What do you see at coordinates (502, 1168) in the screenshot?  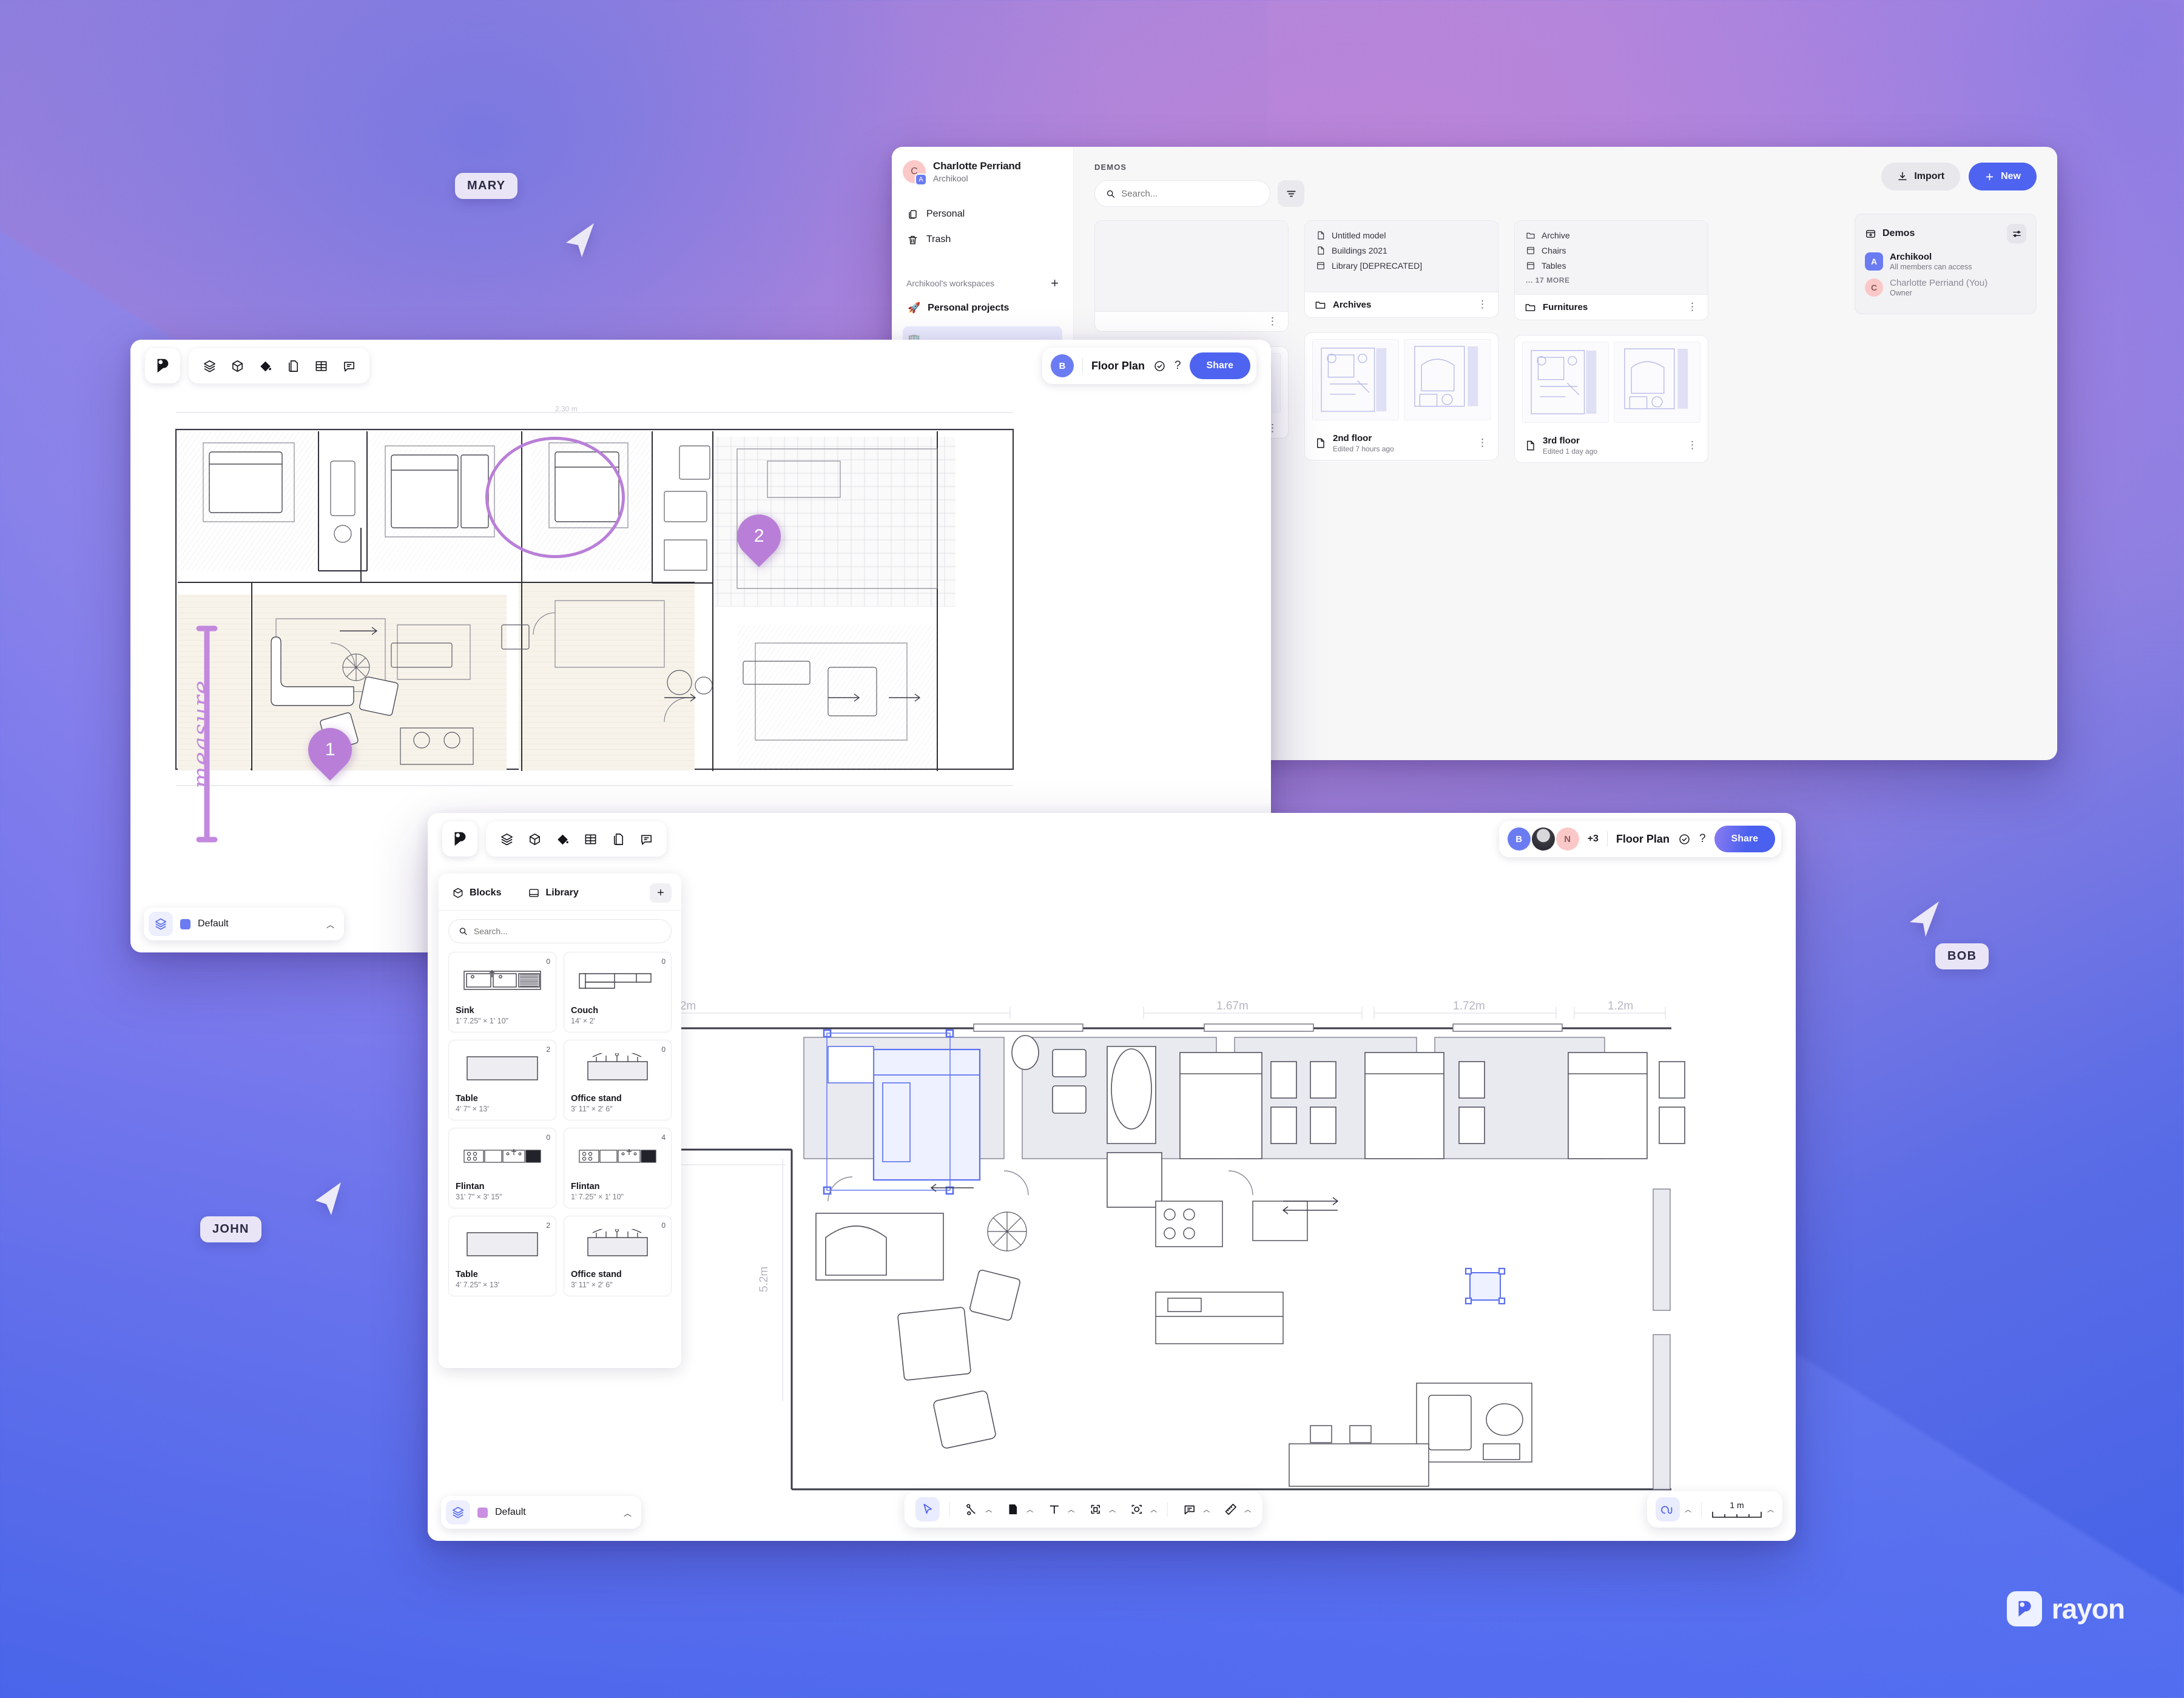 I see `library-item: 0 Flintan 31' 7" × 3' 15"` at bounding box center [502, 1168].